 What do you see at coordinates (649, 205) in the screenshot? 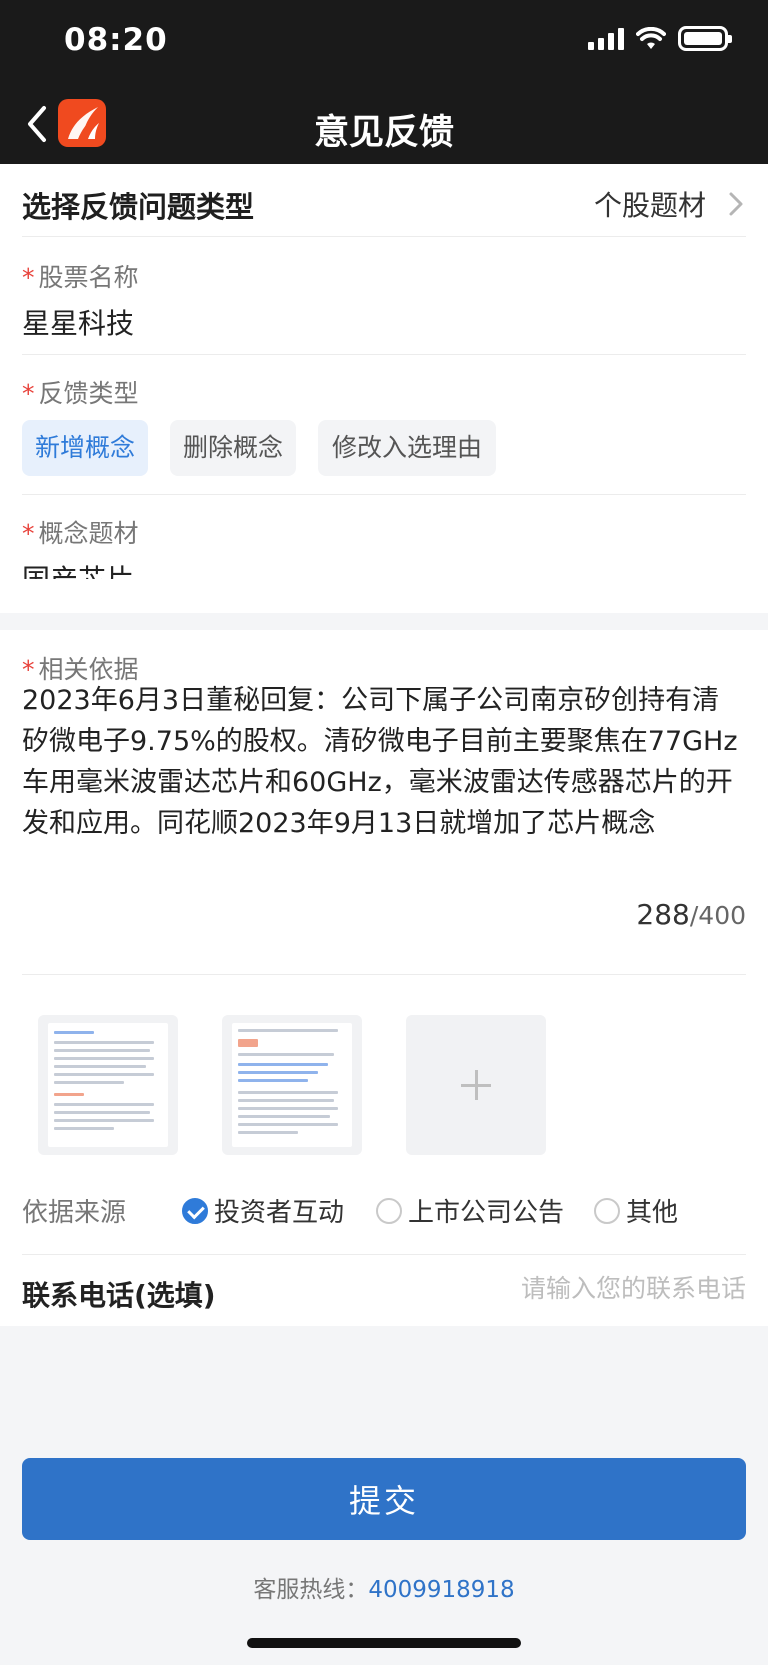
I see `issue-type-value: 个股题材` at bounding box center [649, 205].